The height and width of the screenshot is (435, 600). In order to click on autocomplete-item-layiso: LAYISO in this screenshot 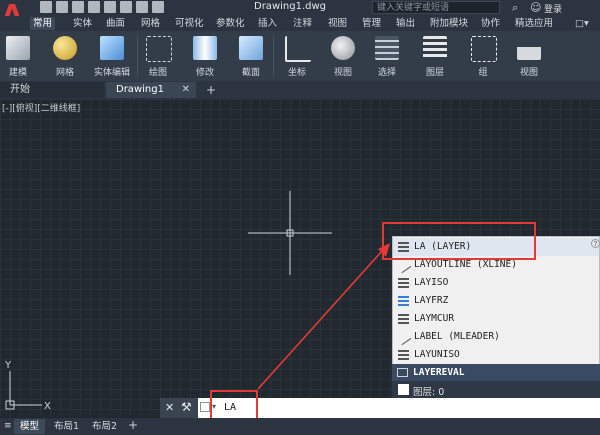, I will do `click(496, 283)`.